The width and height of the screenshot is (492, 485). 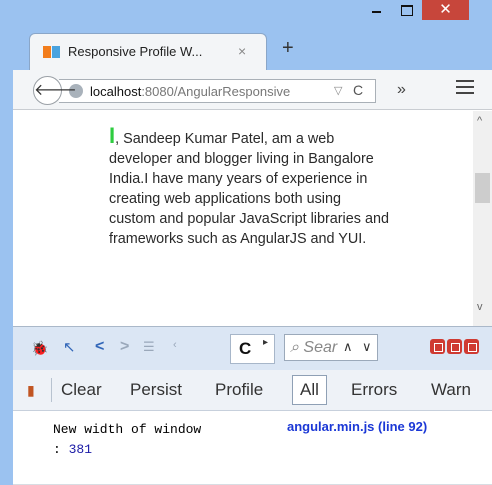 I want to click on url-host: localhost, so click(x=116, y=91).